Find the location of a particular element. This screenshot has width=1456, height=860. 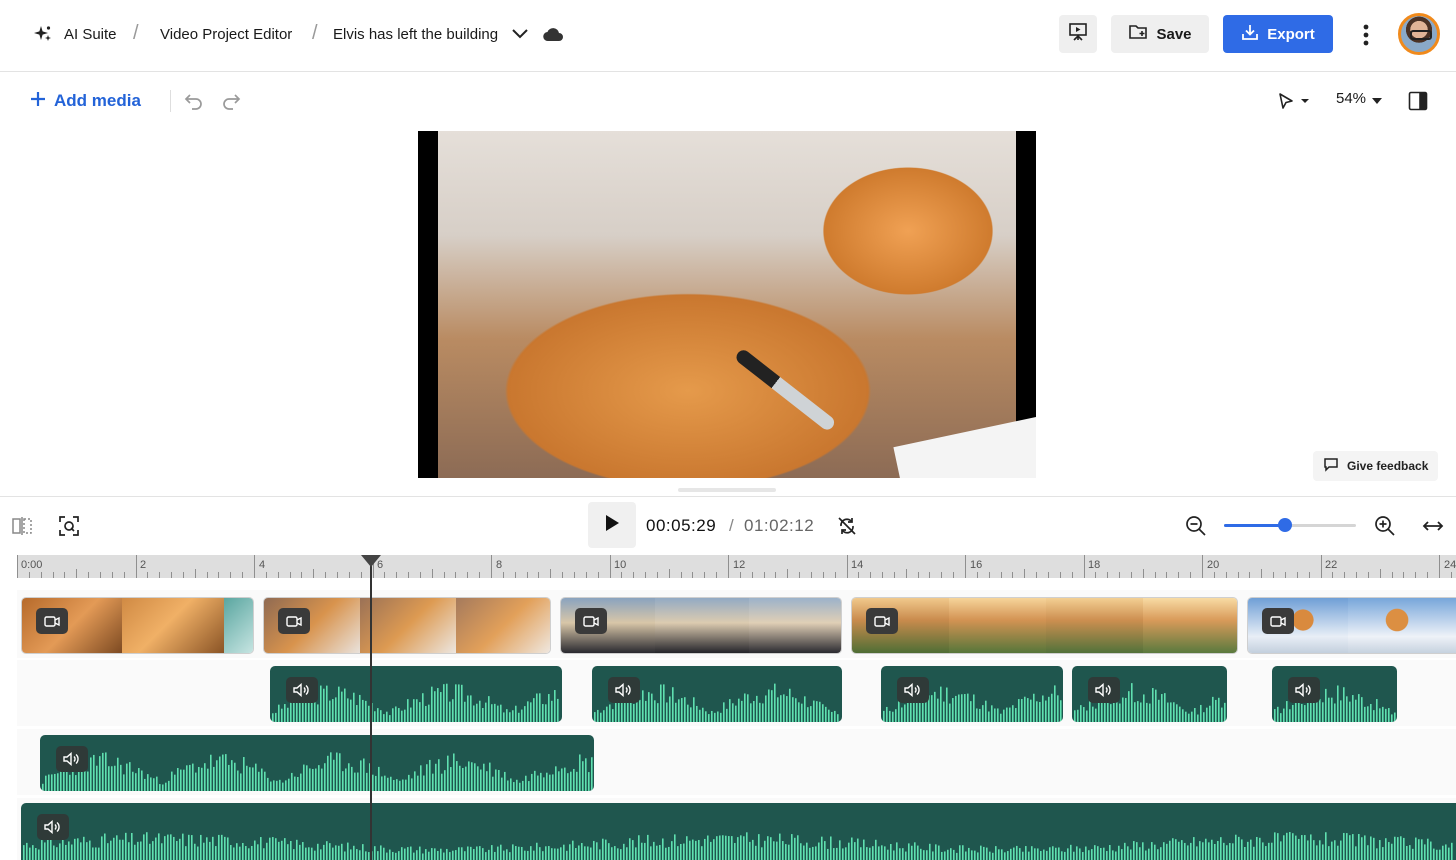

save-button: Save is located at coordinates (1160, 34).